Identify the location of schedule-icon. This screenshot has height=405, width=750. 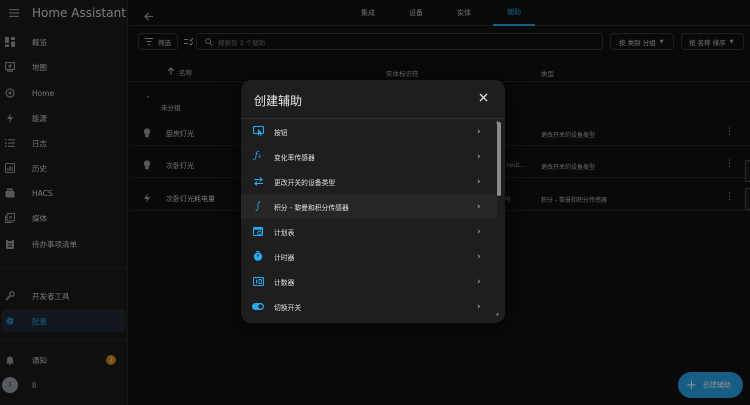
(258, 231).